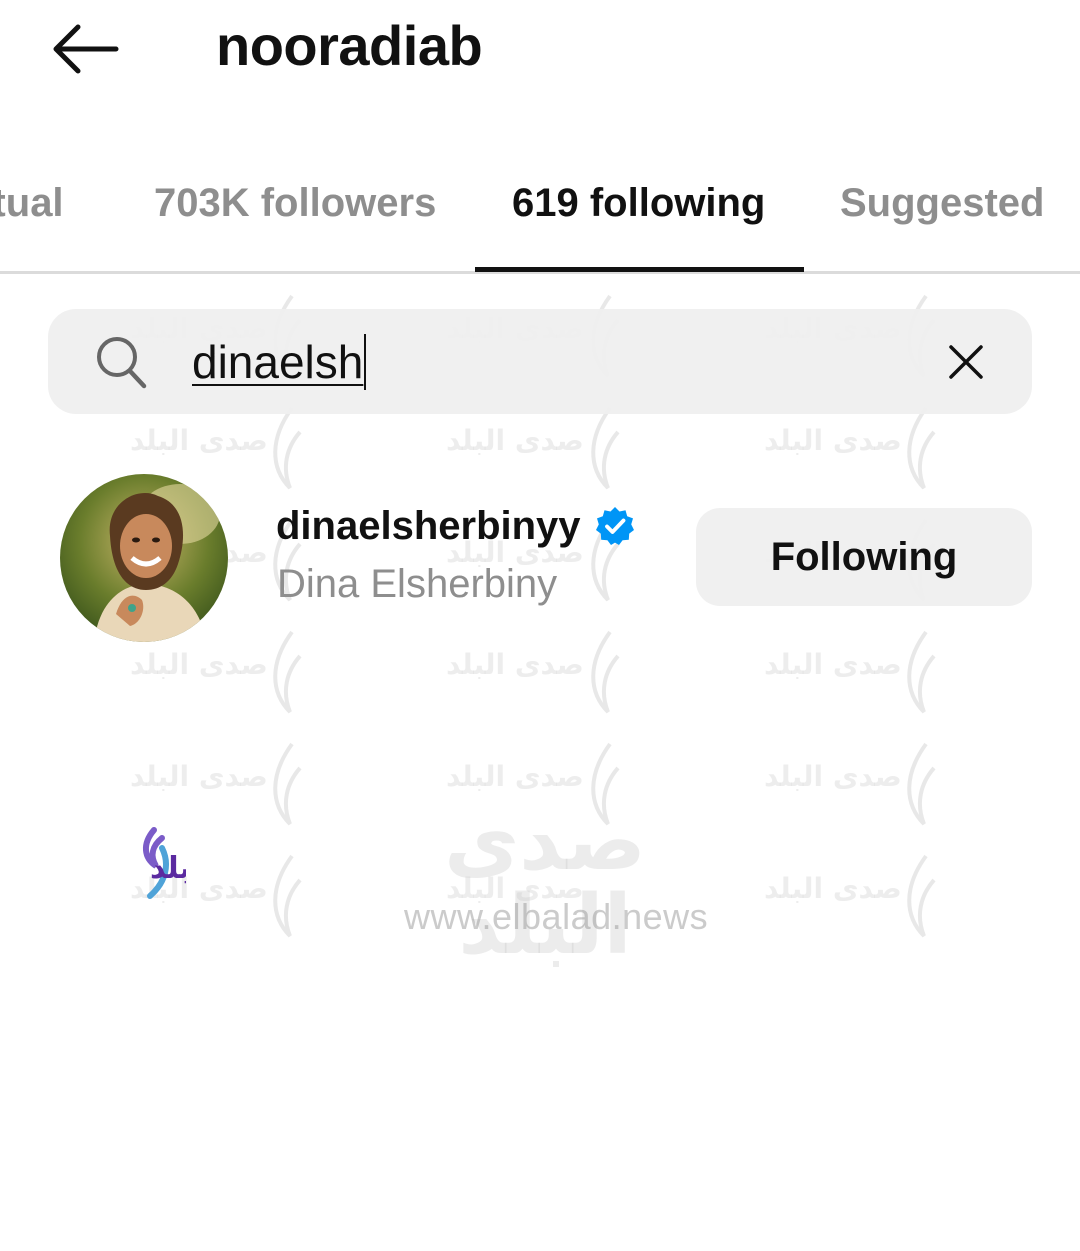 This screenshot has height=1251, width=1080. What do you see at coordinates (614, 526) in the screenshot?
I see `verified-badge-icon` at bounding box center [614, 526].